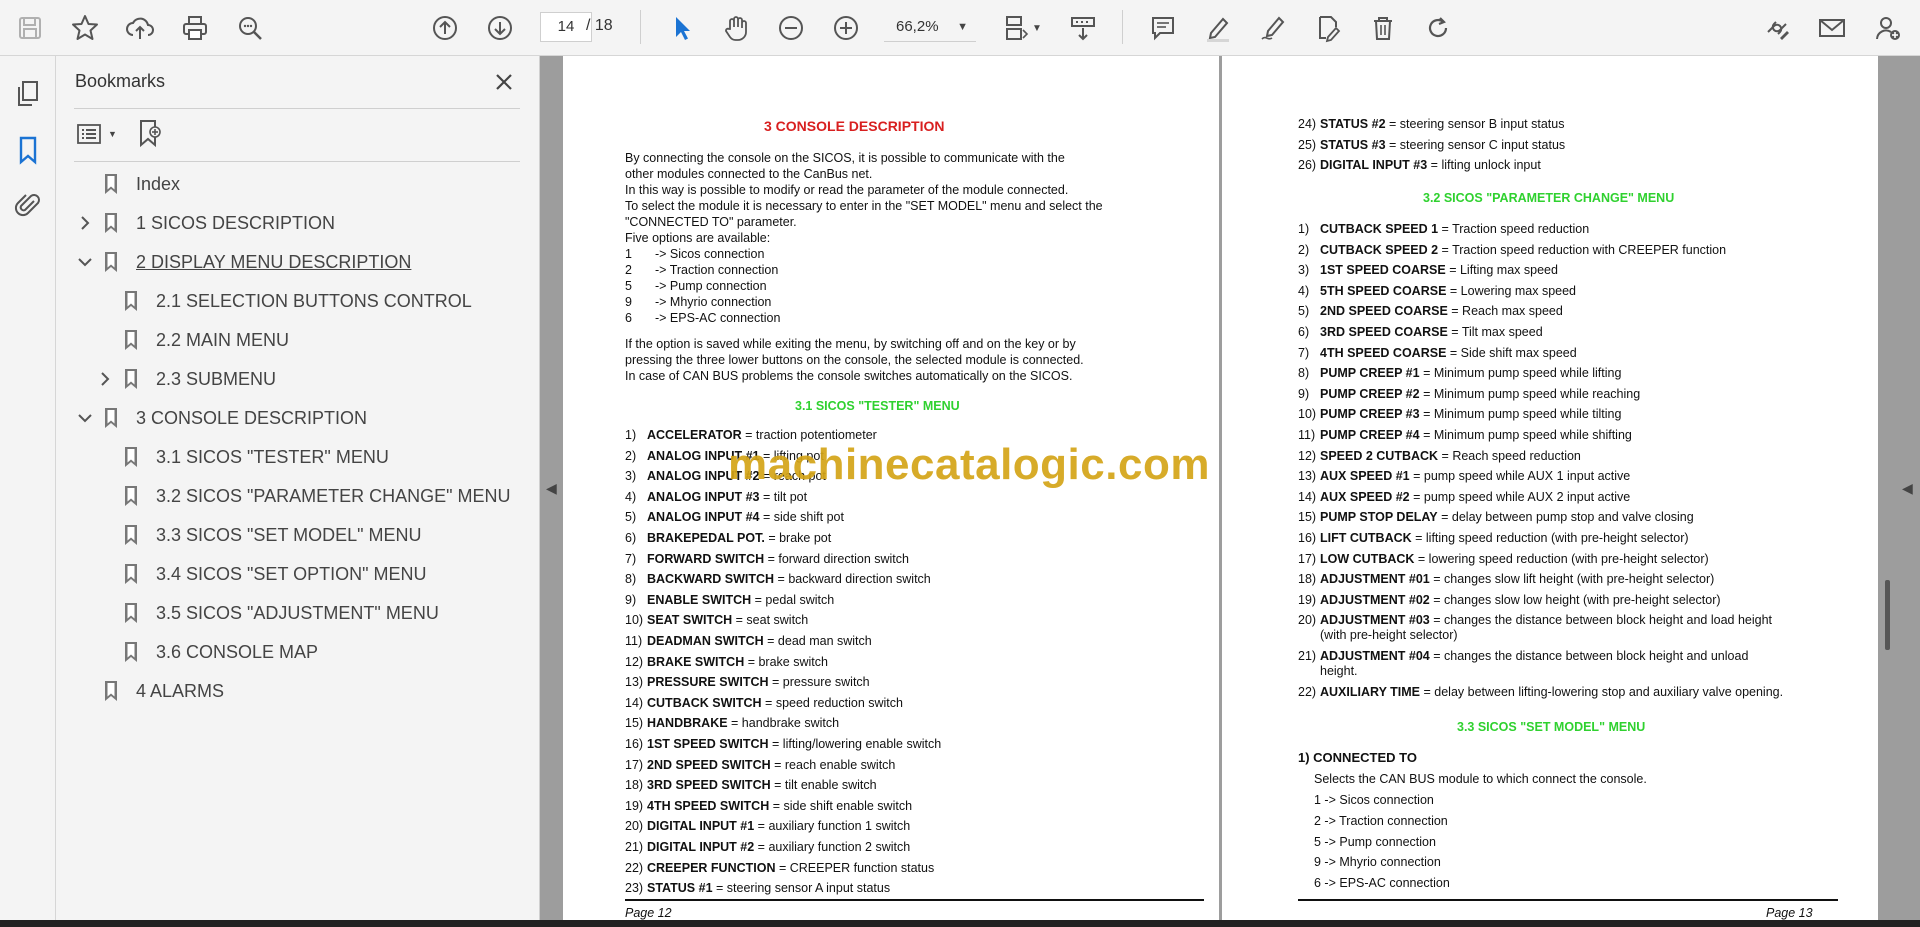 The height and width of the screenshot is (927, 1920). Describe the element at coordinates (1307, 455) in the screenshot. I see `item-number: 12)` at that location.